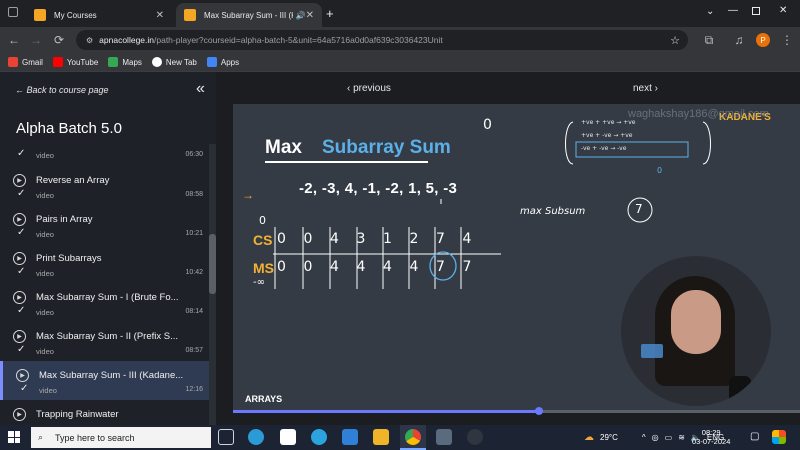  Describe the element at coordinates (319, 437) in the screenshot. I see `telegram-icon` at that location.